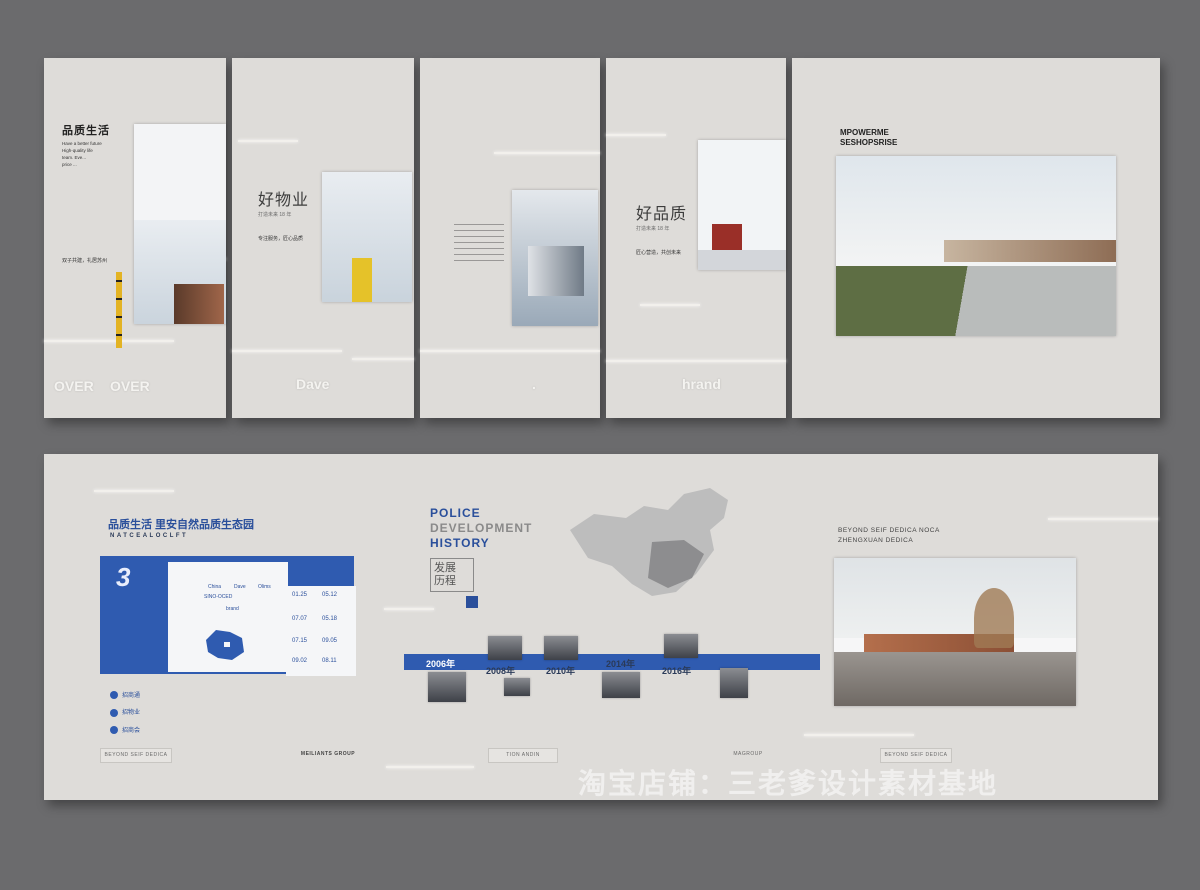 This screenshot has height=890, width=1200. Describe the element at coordinates (275, 215) in the screenshot. I see `panel2-meta: 打造未来 18 年` at that location.